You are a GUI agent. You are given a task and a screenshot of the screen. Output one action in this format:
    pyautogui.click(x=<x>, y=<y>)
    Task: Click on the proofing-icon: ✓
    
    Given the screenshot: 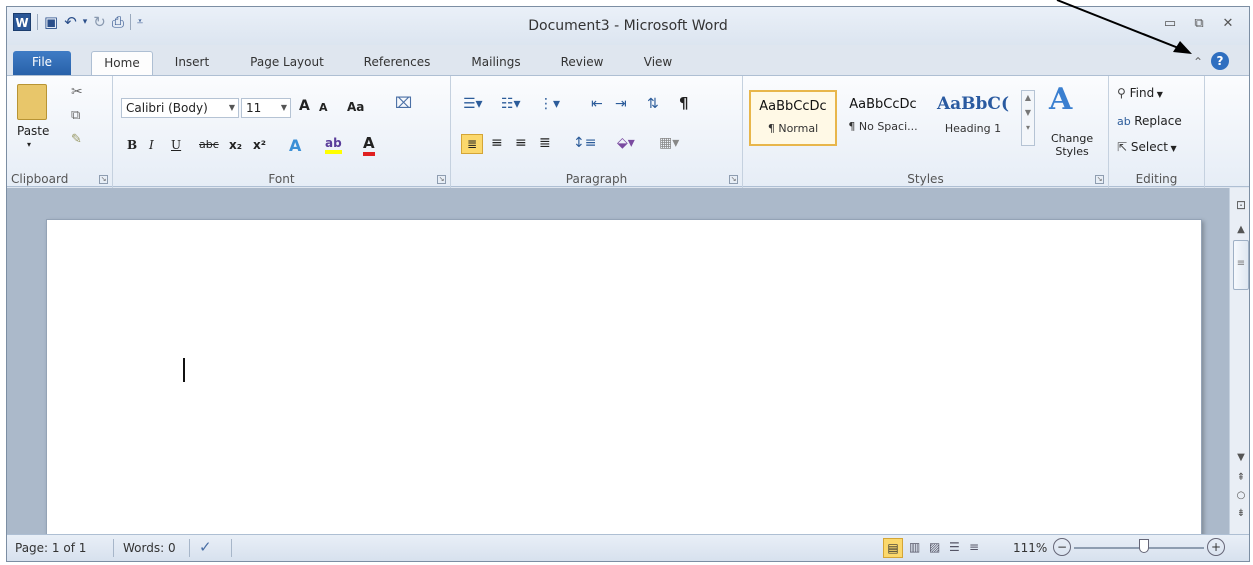 What is the action you would take?
    pyautogui.click(x=205, y=547)
    